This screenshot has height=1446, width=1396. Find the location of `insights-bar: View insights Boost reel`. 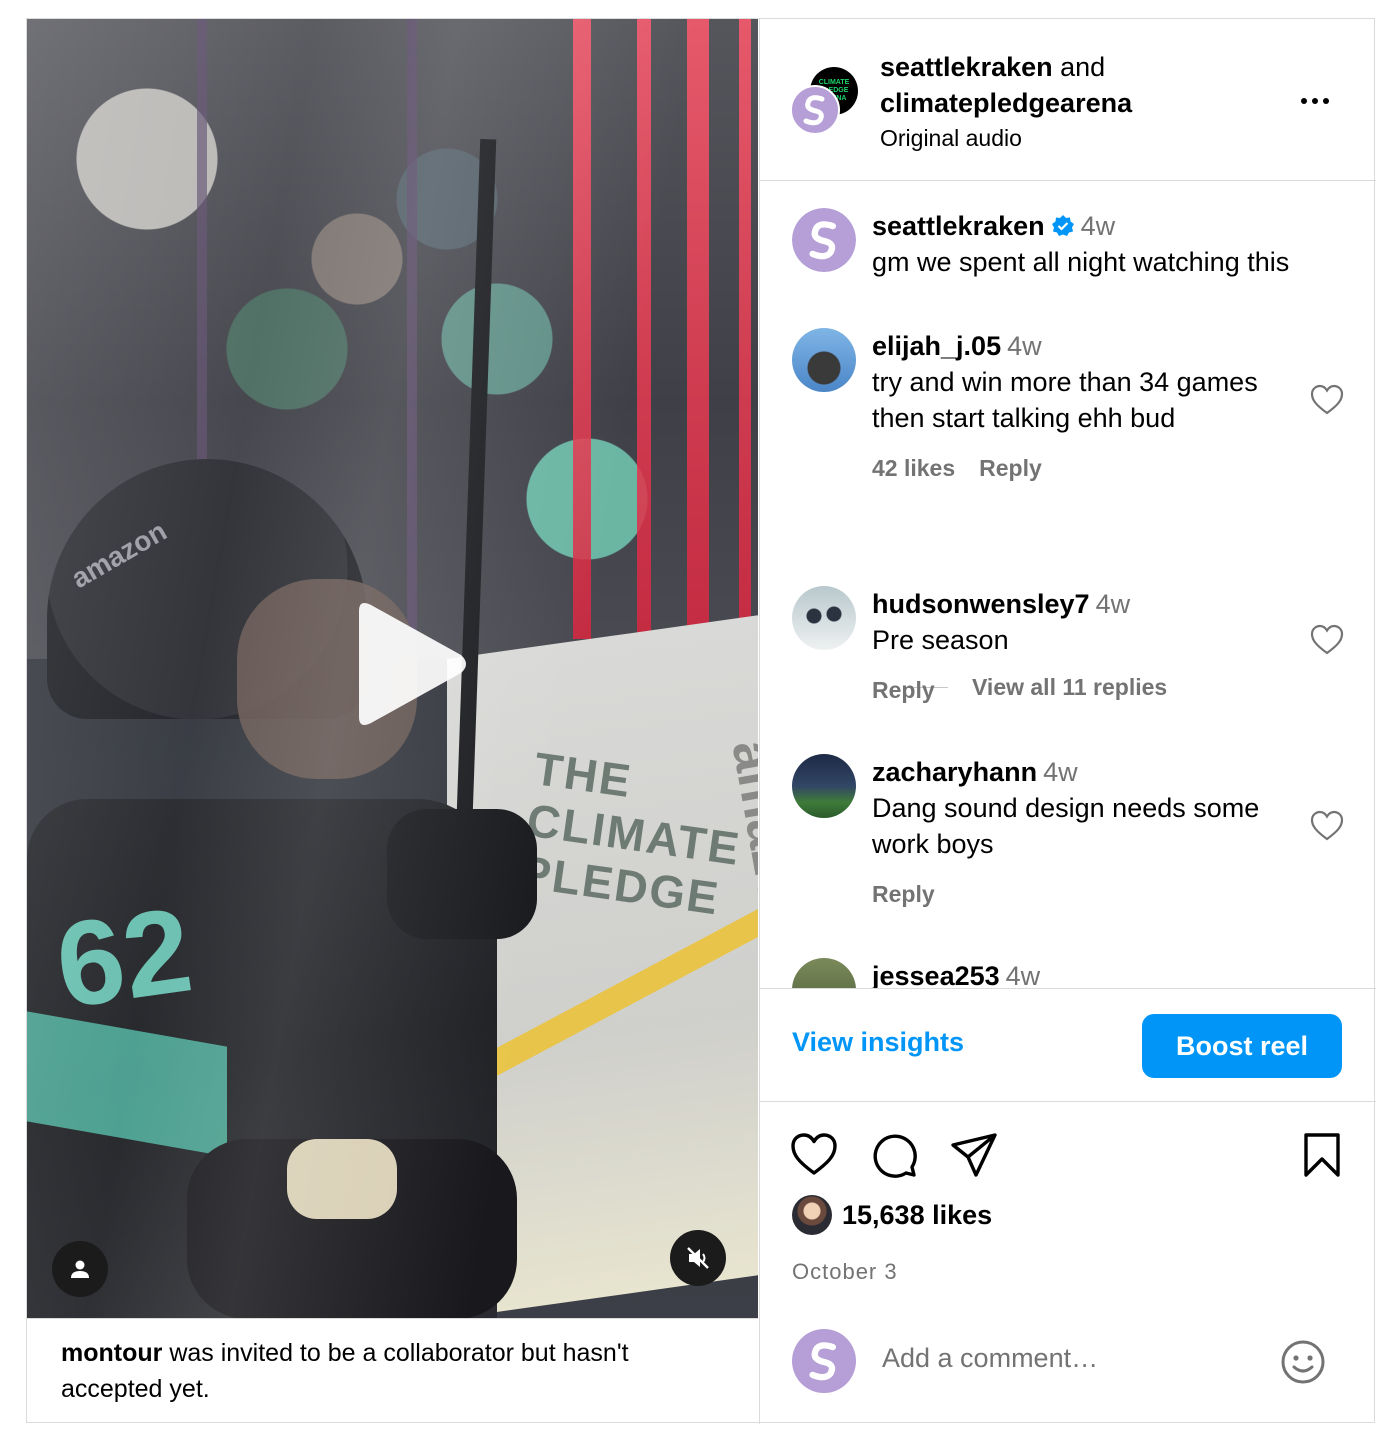

insights-bar: View insights Boost reel is located at coordinates (1068, 1045).